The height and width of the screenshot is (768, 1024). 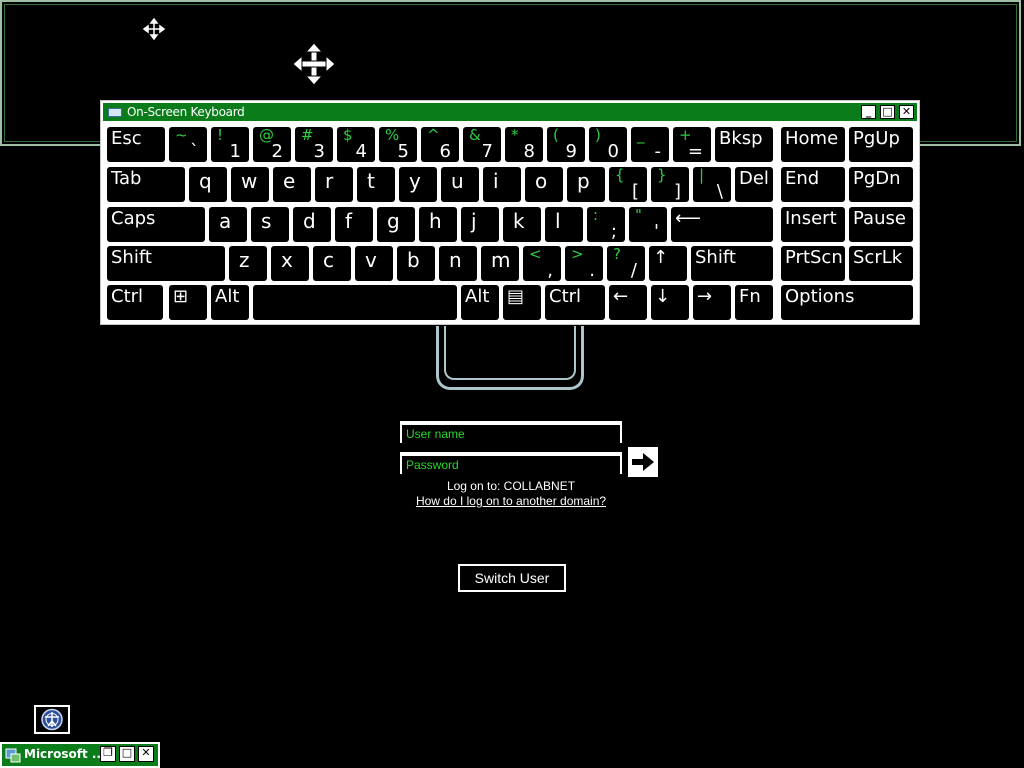 I want to click on key-base-char: ], so click(x=677, y=191).